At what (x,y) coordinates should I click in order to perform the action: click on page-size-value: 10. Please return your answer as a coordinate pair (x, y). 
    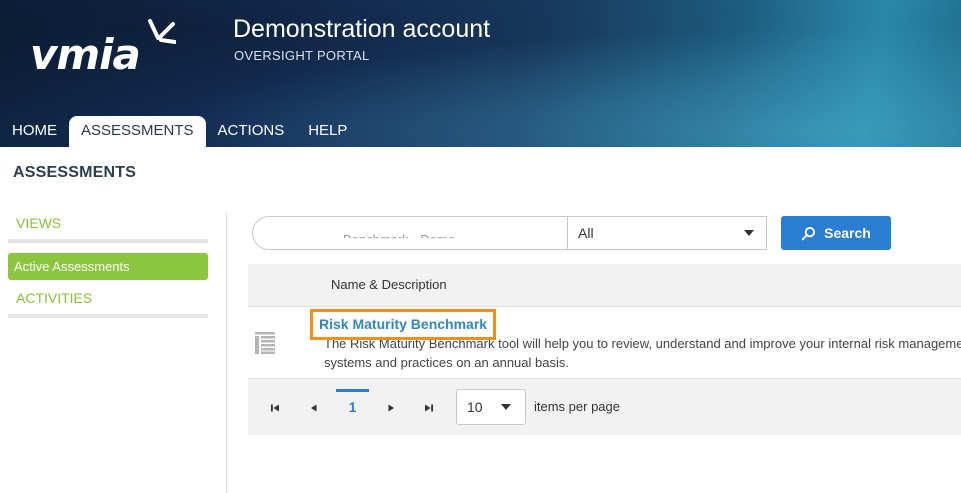
    Looking at the image, I should click on (475, 407).